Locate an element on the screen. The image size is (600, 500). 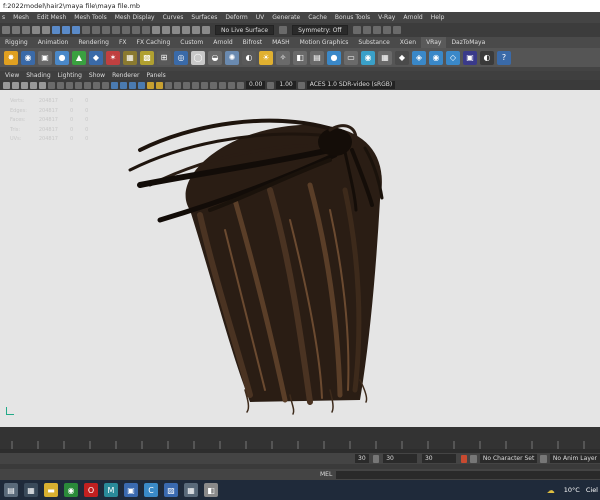
calculator-icon: ▦ is located at coordinates (191, 490).